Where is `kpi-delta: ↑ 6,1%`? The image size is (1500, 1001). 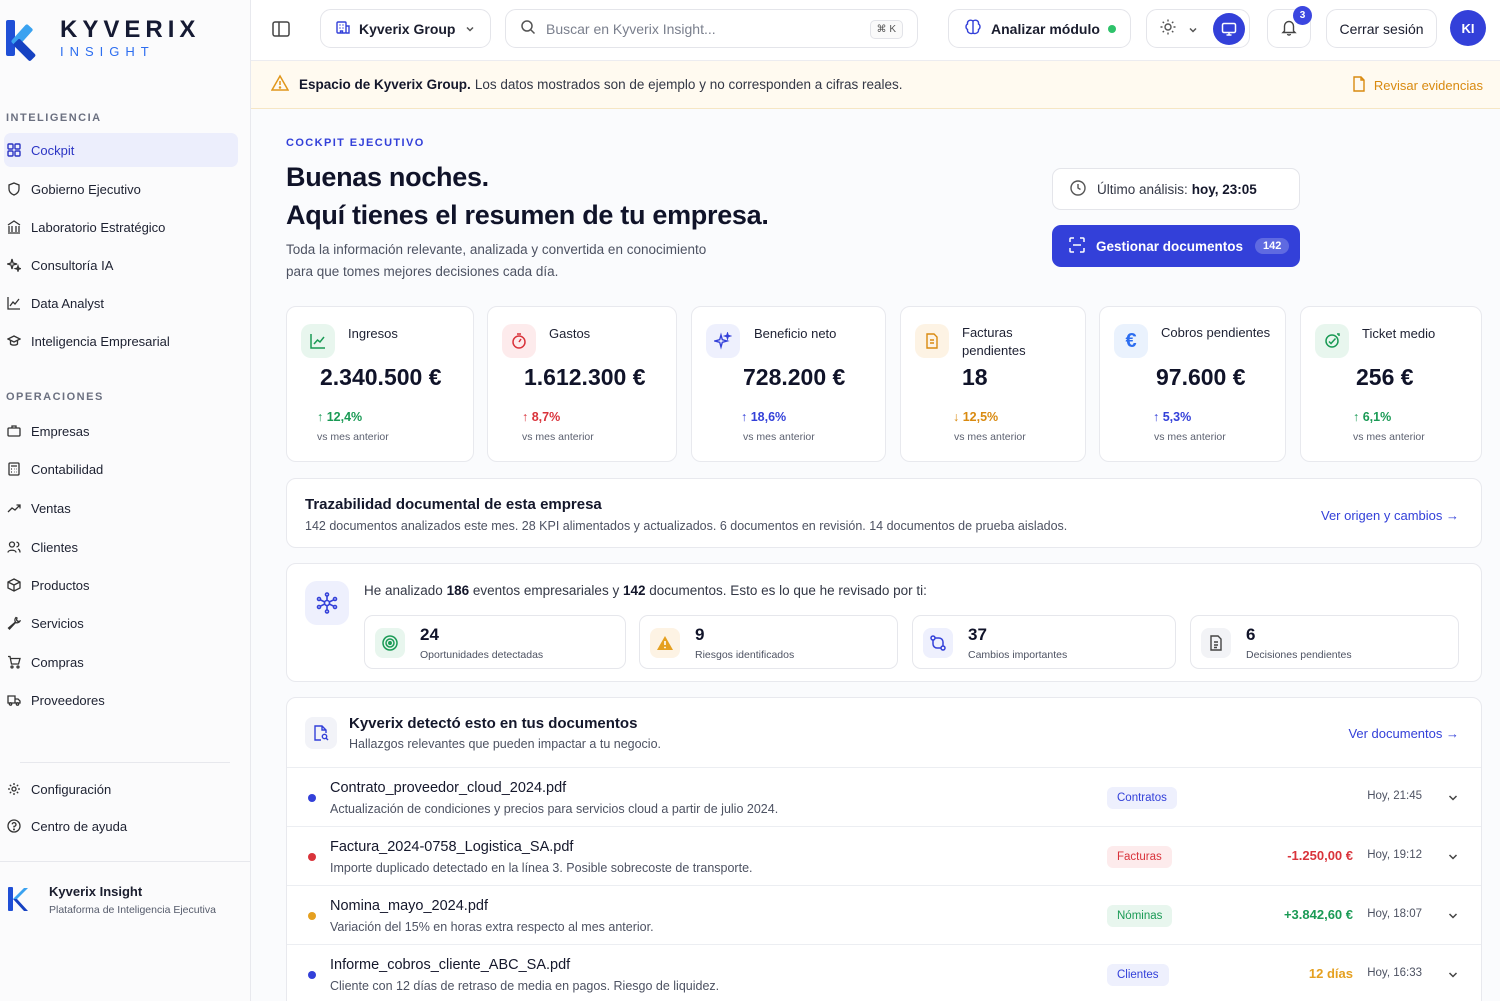 kpi-delta: ↑ 6,1% is located at coordinates (1372, 417).